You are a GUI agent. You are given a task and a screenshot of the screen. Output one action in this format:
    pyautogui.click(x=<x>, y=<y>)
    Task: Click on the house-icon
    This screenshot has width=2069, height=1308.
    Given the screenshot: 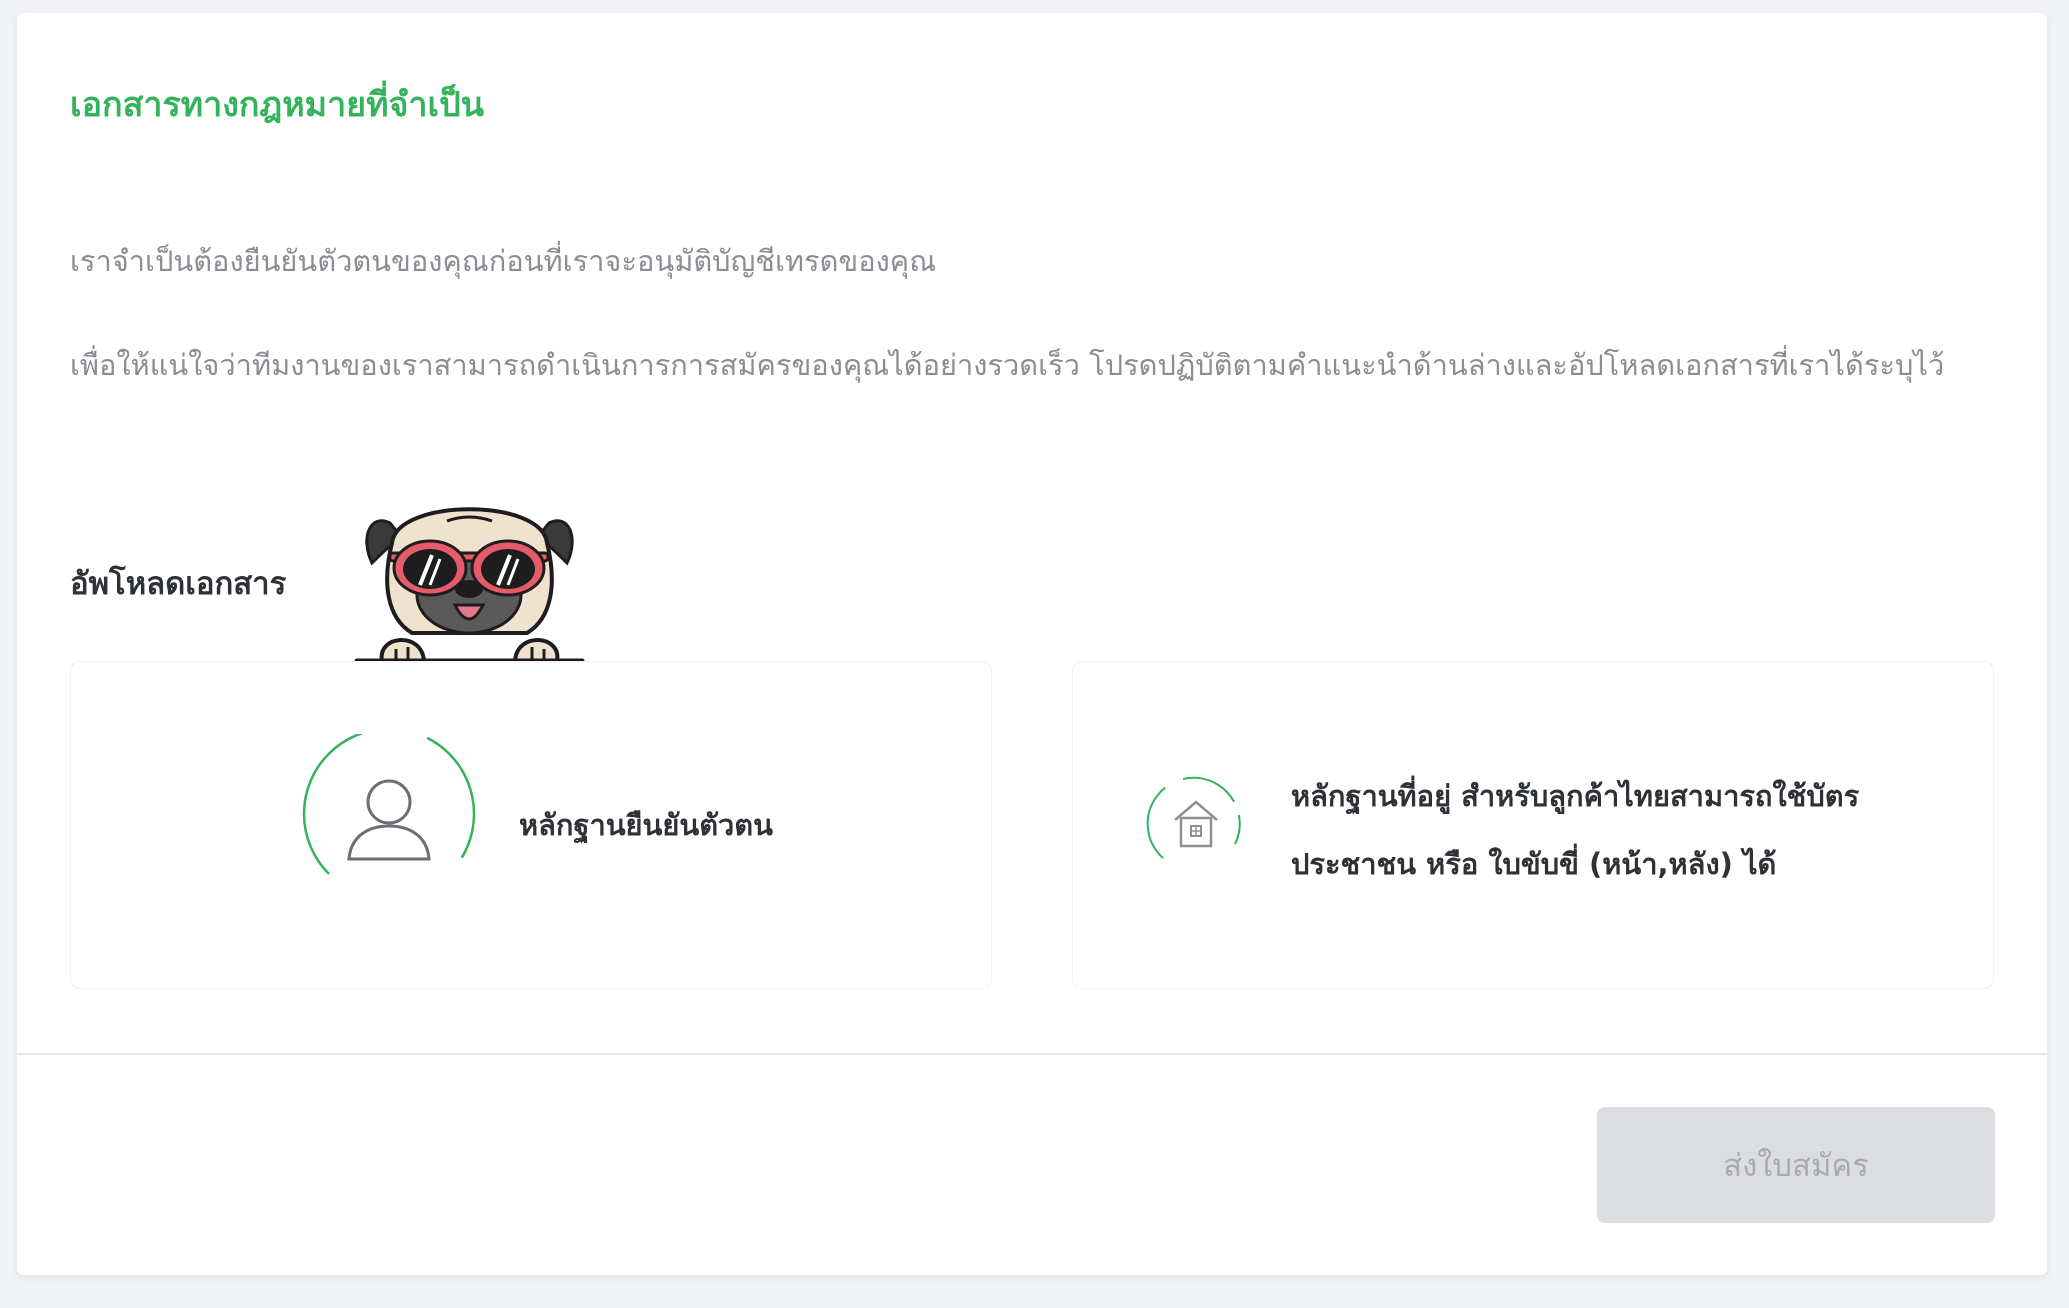 What is the action you would take?
    pyautogui.click(x=1193, y=817)
    